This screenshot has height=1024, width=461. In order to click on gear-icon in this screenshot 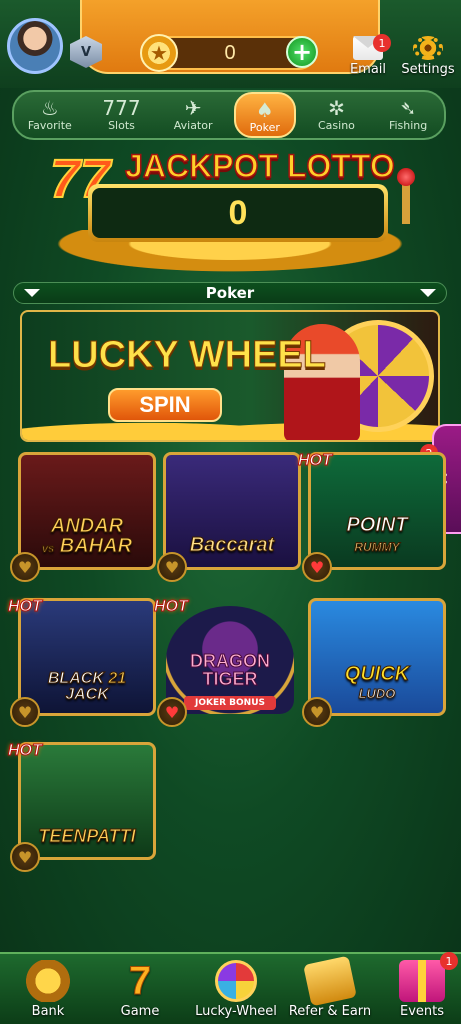, I will do `click(428, 48)`.